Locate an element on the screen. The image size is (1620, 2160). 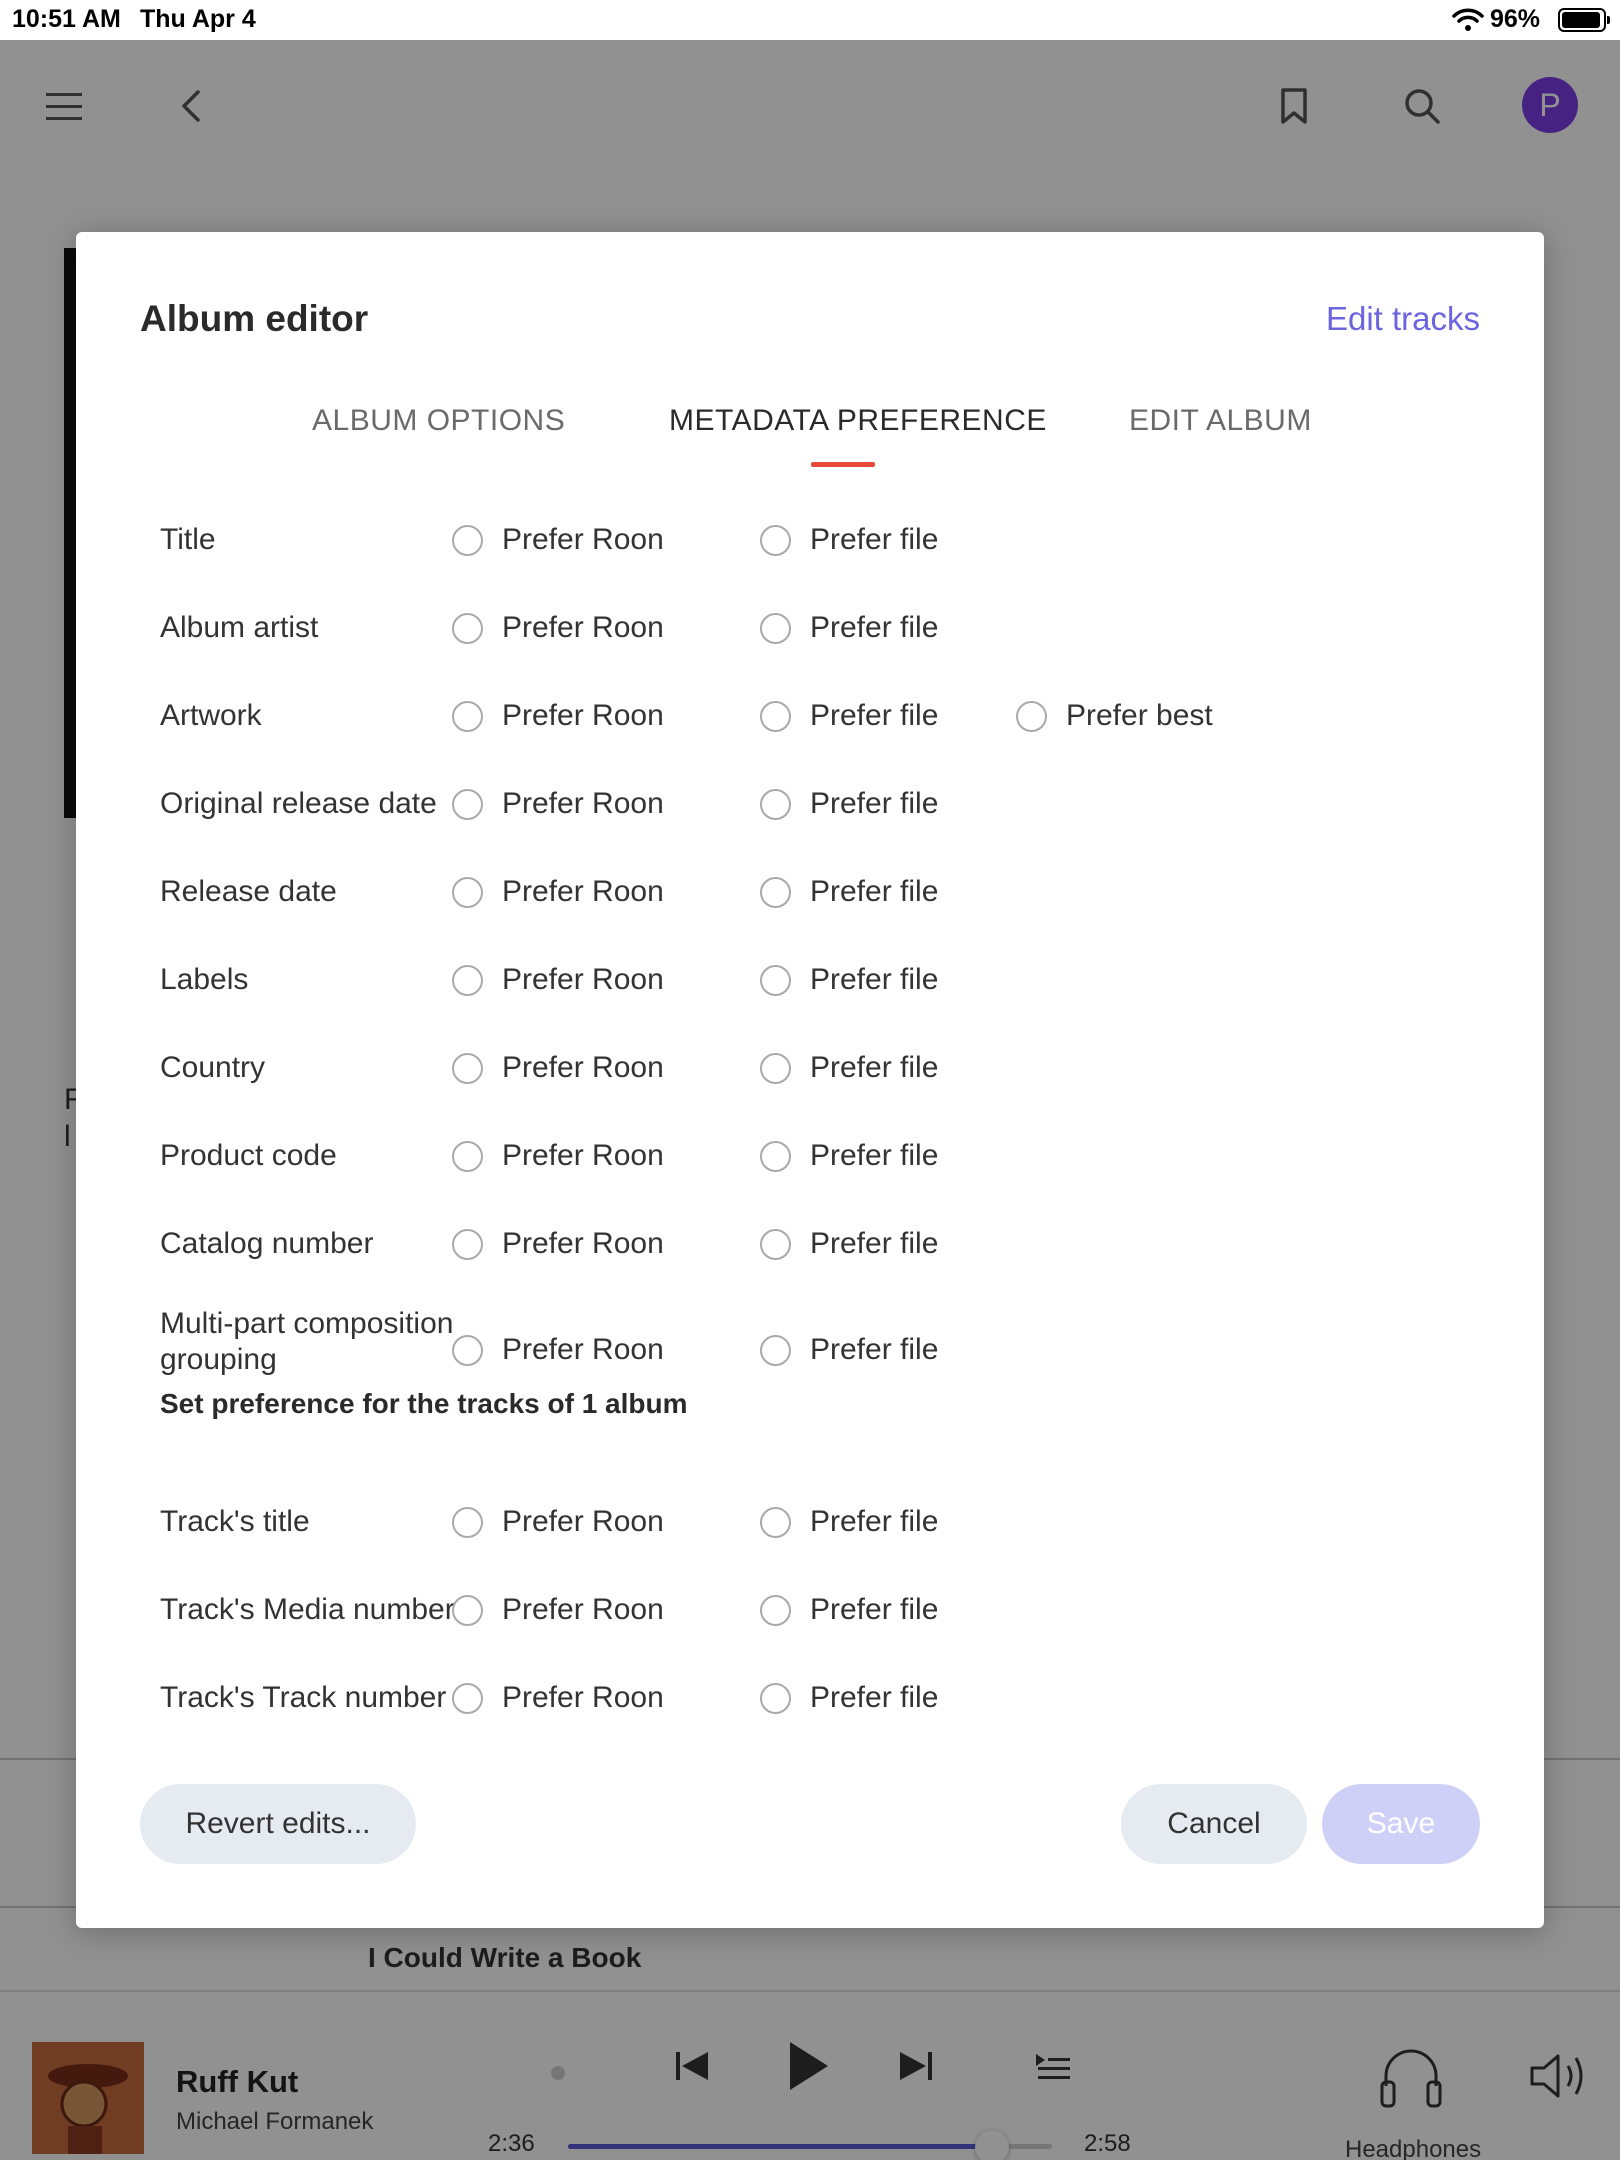
battery-nub is located at coordinates (1608, 20).